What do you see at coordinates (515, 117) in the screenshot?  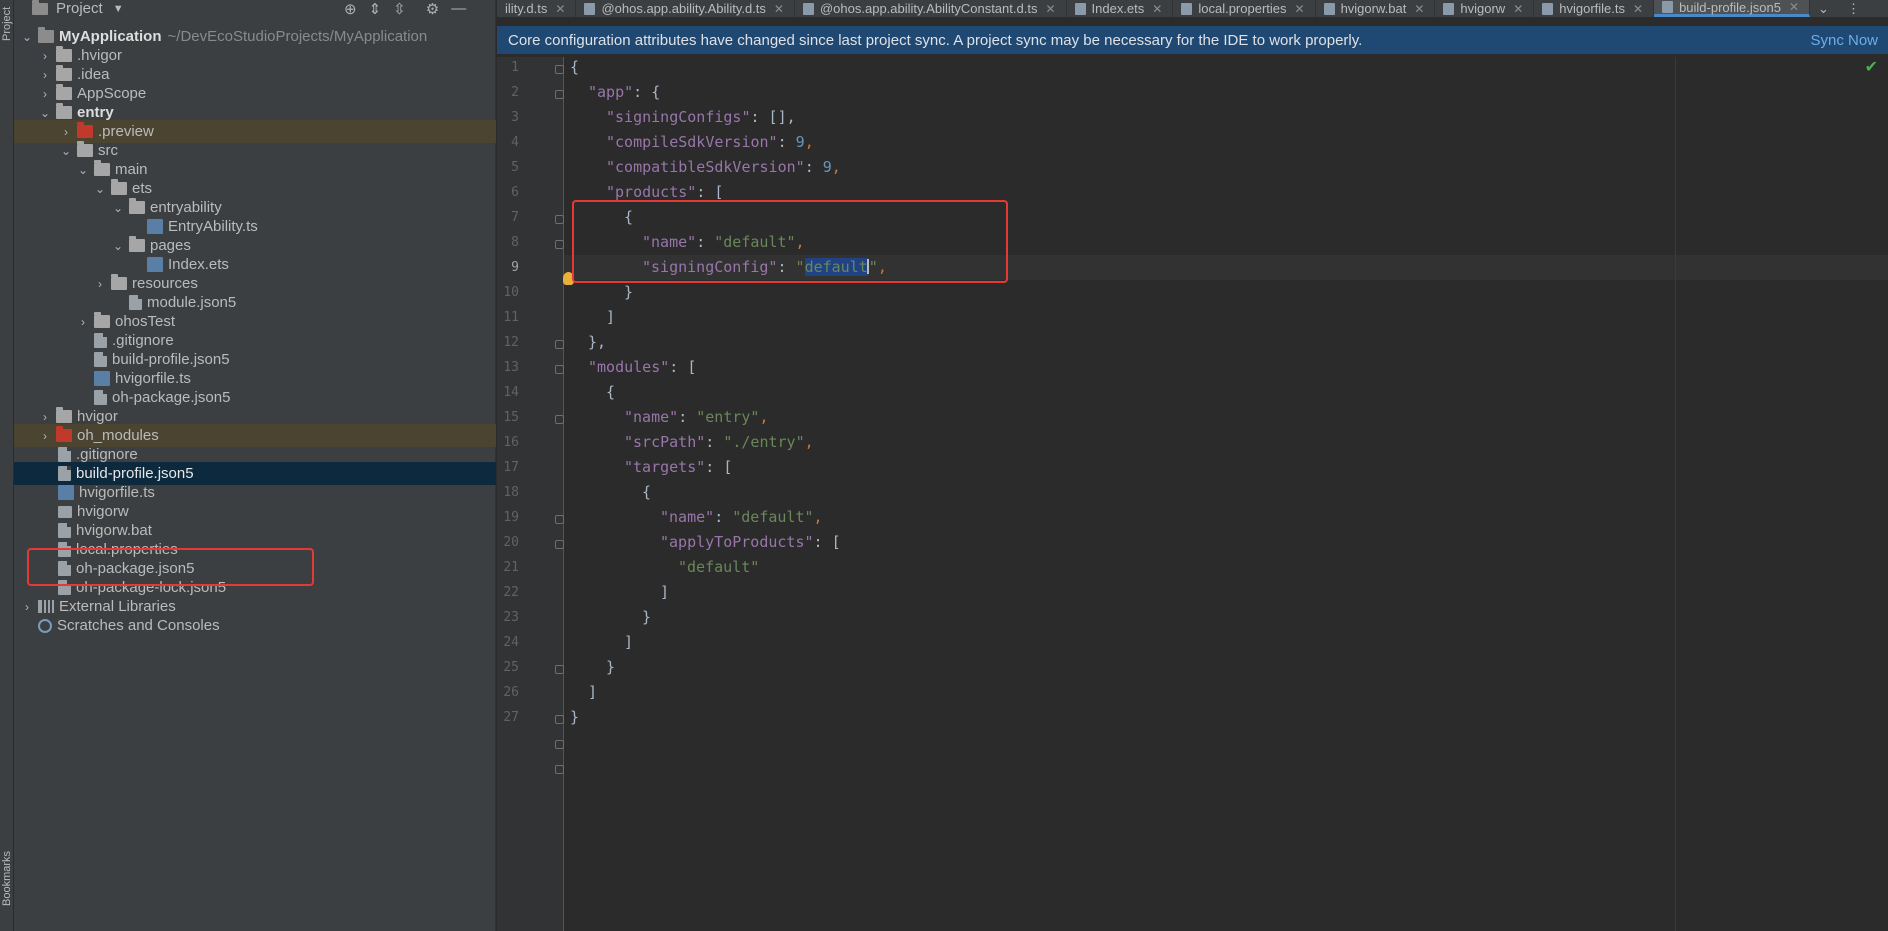 I see `line-number: 3` at bounding box center [515, 117].